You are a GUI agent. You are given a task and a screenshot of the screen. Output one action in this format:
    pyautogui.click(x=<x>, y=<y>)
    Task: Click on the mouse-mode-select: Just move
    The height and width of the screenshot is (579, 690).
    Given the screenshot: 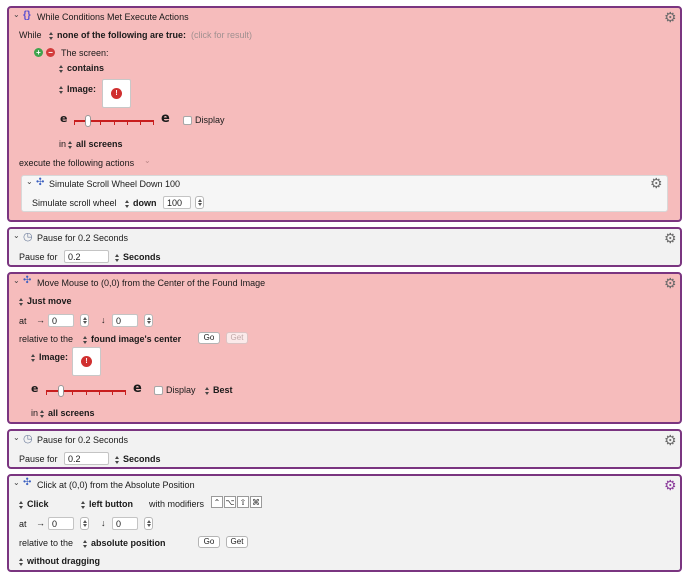 What is the action you would take?
    pyautogui.click(x=45, y=301)
    